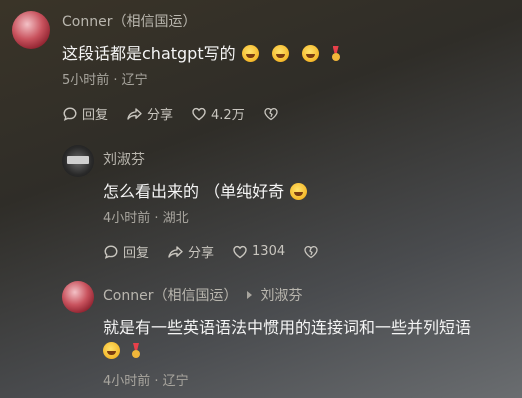 The image size is (522, 398). What do you see at coordinates (124, 159) in the screenshot?
I see `comment-author: 刘淑芬` at bounding box center [124, 159].